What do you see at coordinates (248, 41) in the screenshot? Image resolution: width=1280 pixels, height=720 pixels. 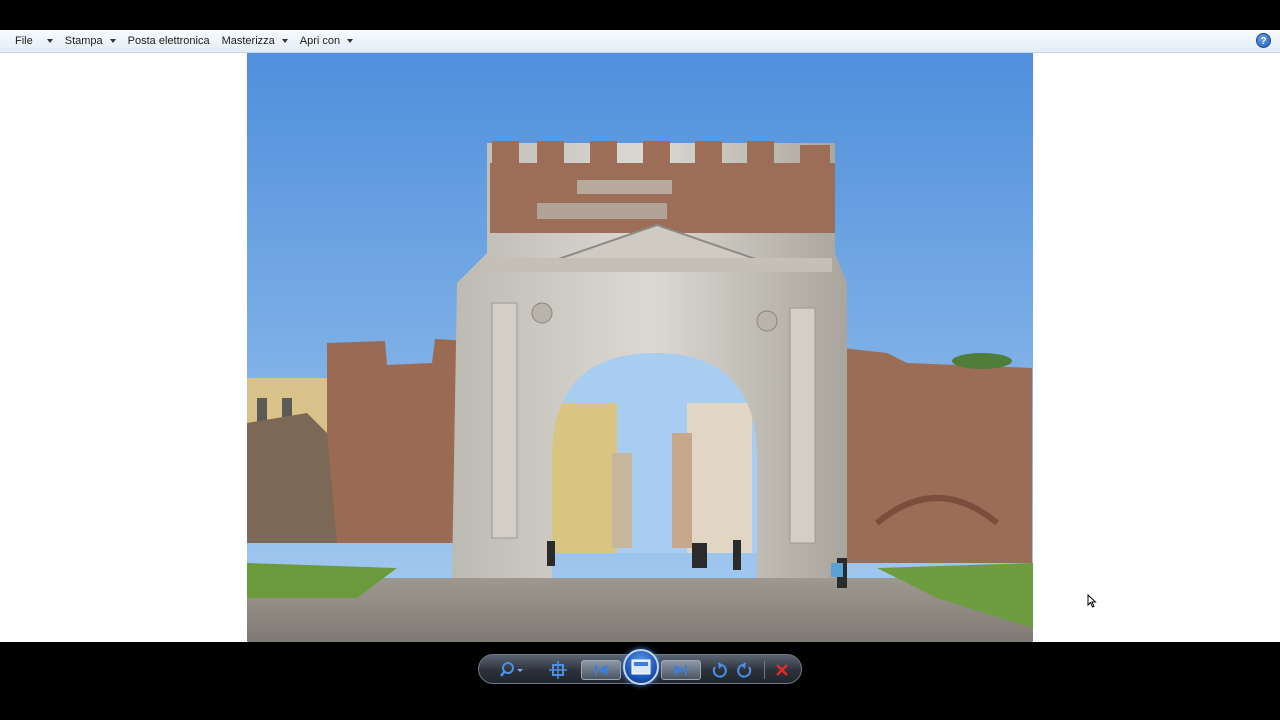 I see `burn-menu-label: Masterizza` at bounding box center [248, 41].